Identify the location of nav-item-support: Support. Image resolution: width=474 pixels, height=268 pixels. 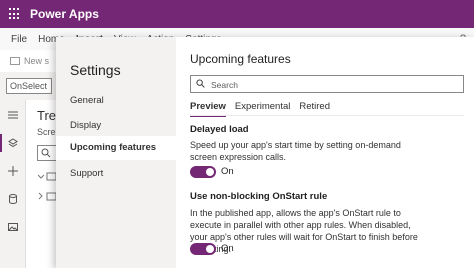
(86, 173).